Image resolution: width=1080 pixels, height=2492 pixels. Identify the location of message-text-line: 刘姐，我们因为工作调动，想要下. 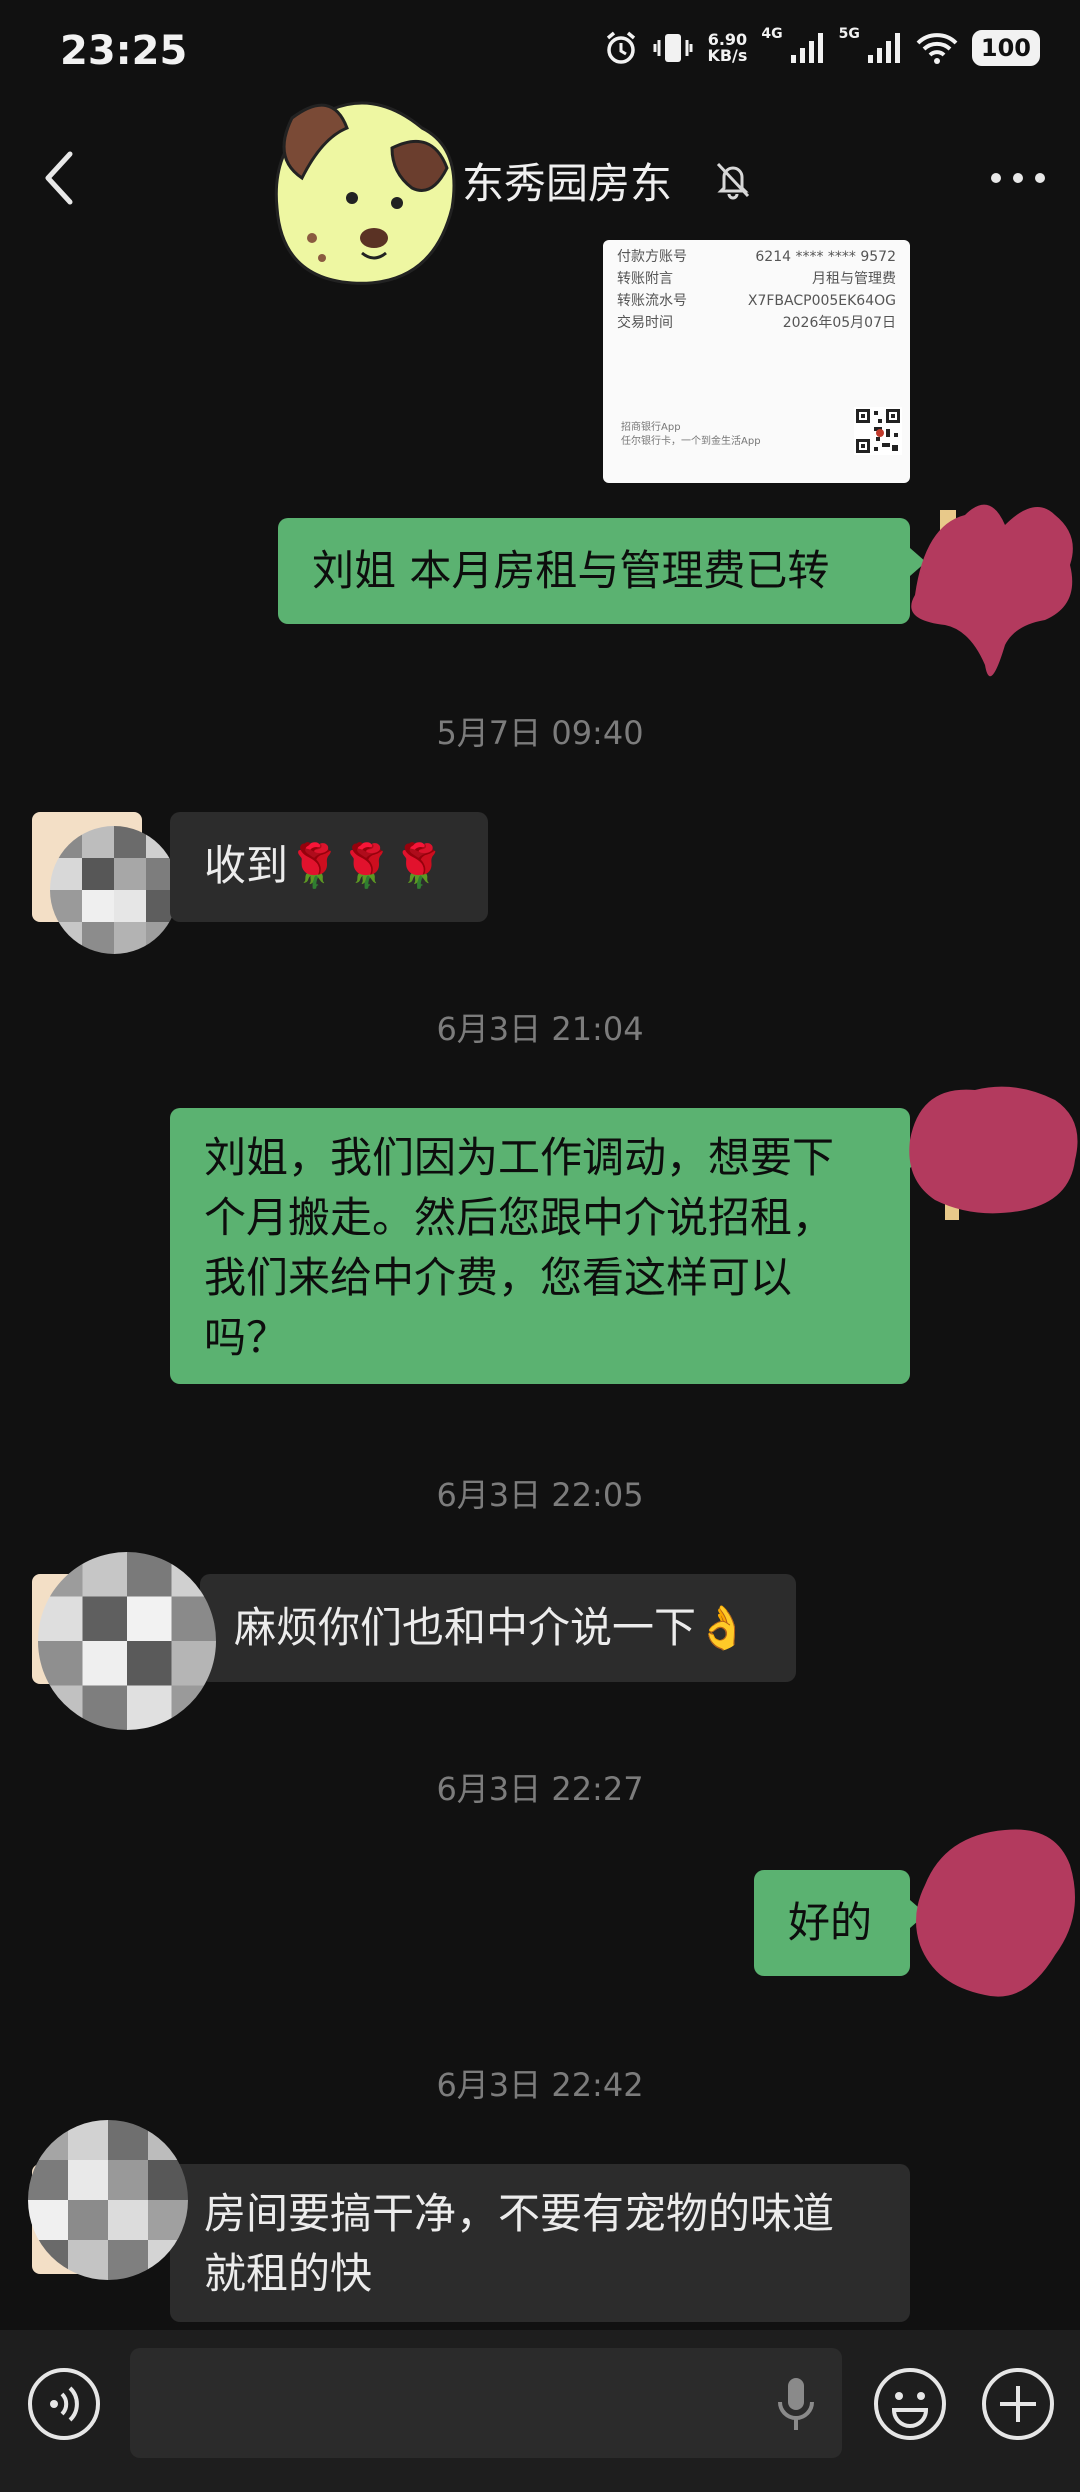
(519, 1157).